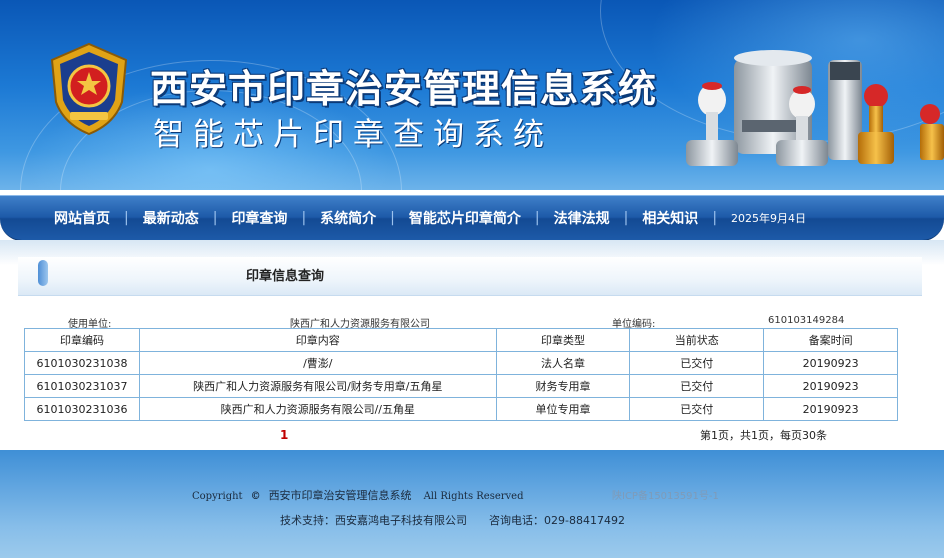 This screenshot has height=558, width=944. Describe the element at coordinates (582, 218) in the screenshot. I see `nav-item-laws: 法律法规` at that location.